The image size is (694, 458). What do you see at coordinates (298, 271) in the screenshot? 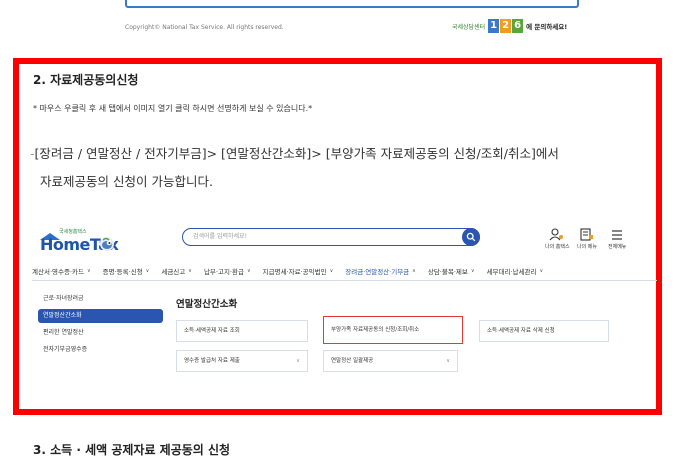
I see `nav-item-statement: 지급명세·자료·공익법인 ∨` at bounding box center [298, 271].